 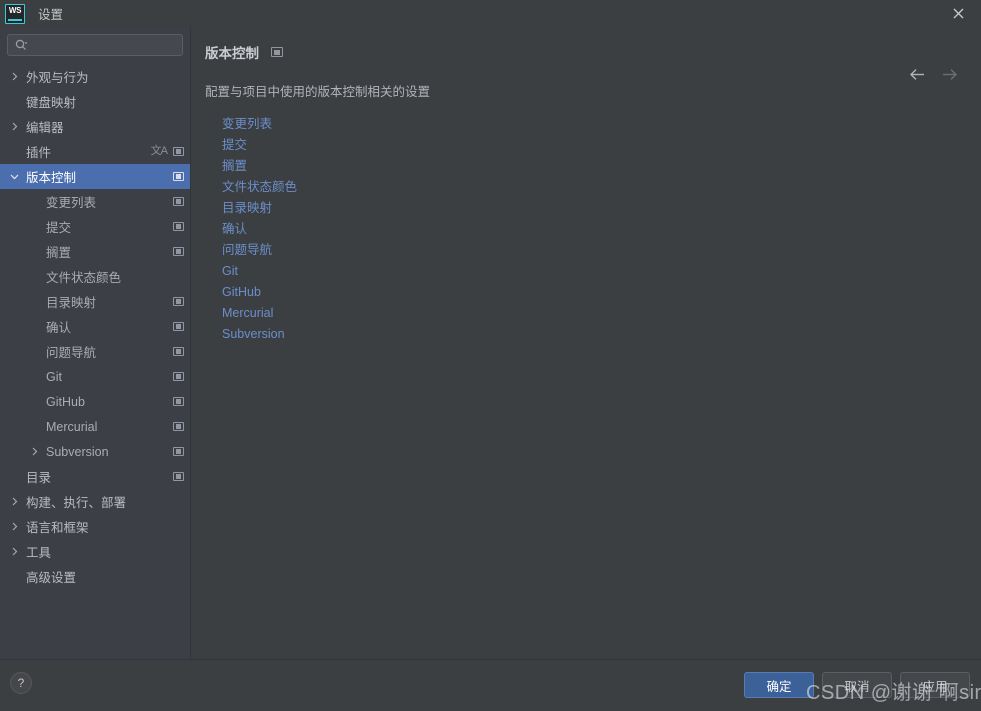 I want to click on page-title: 版本控制, so click(x=232, y=53).